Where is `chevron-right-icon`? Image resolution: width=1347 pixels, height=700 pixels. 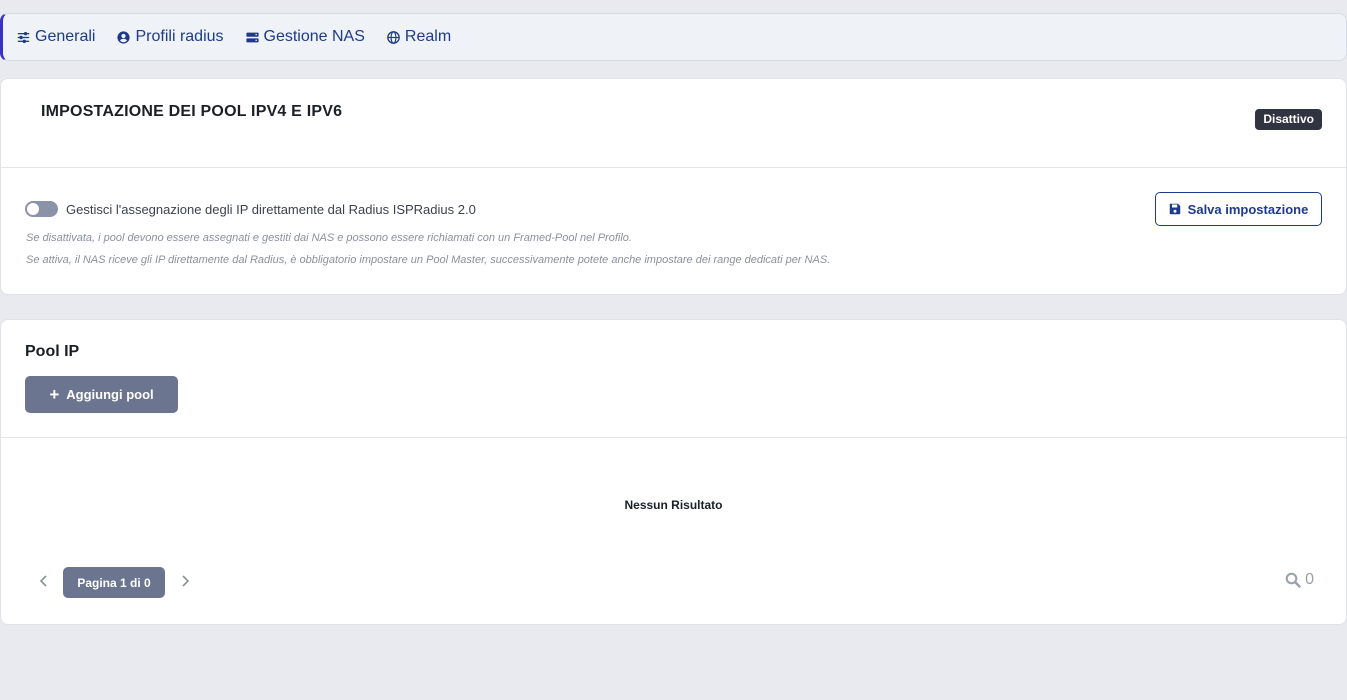 chevron-right-icon is located at coordinates (185, 581).